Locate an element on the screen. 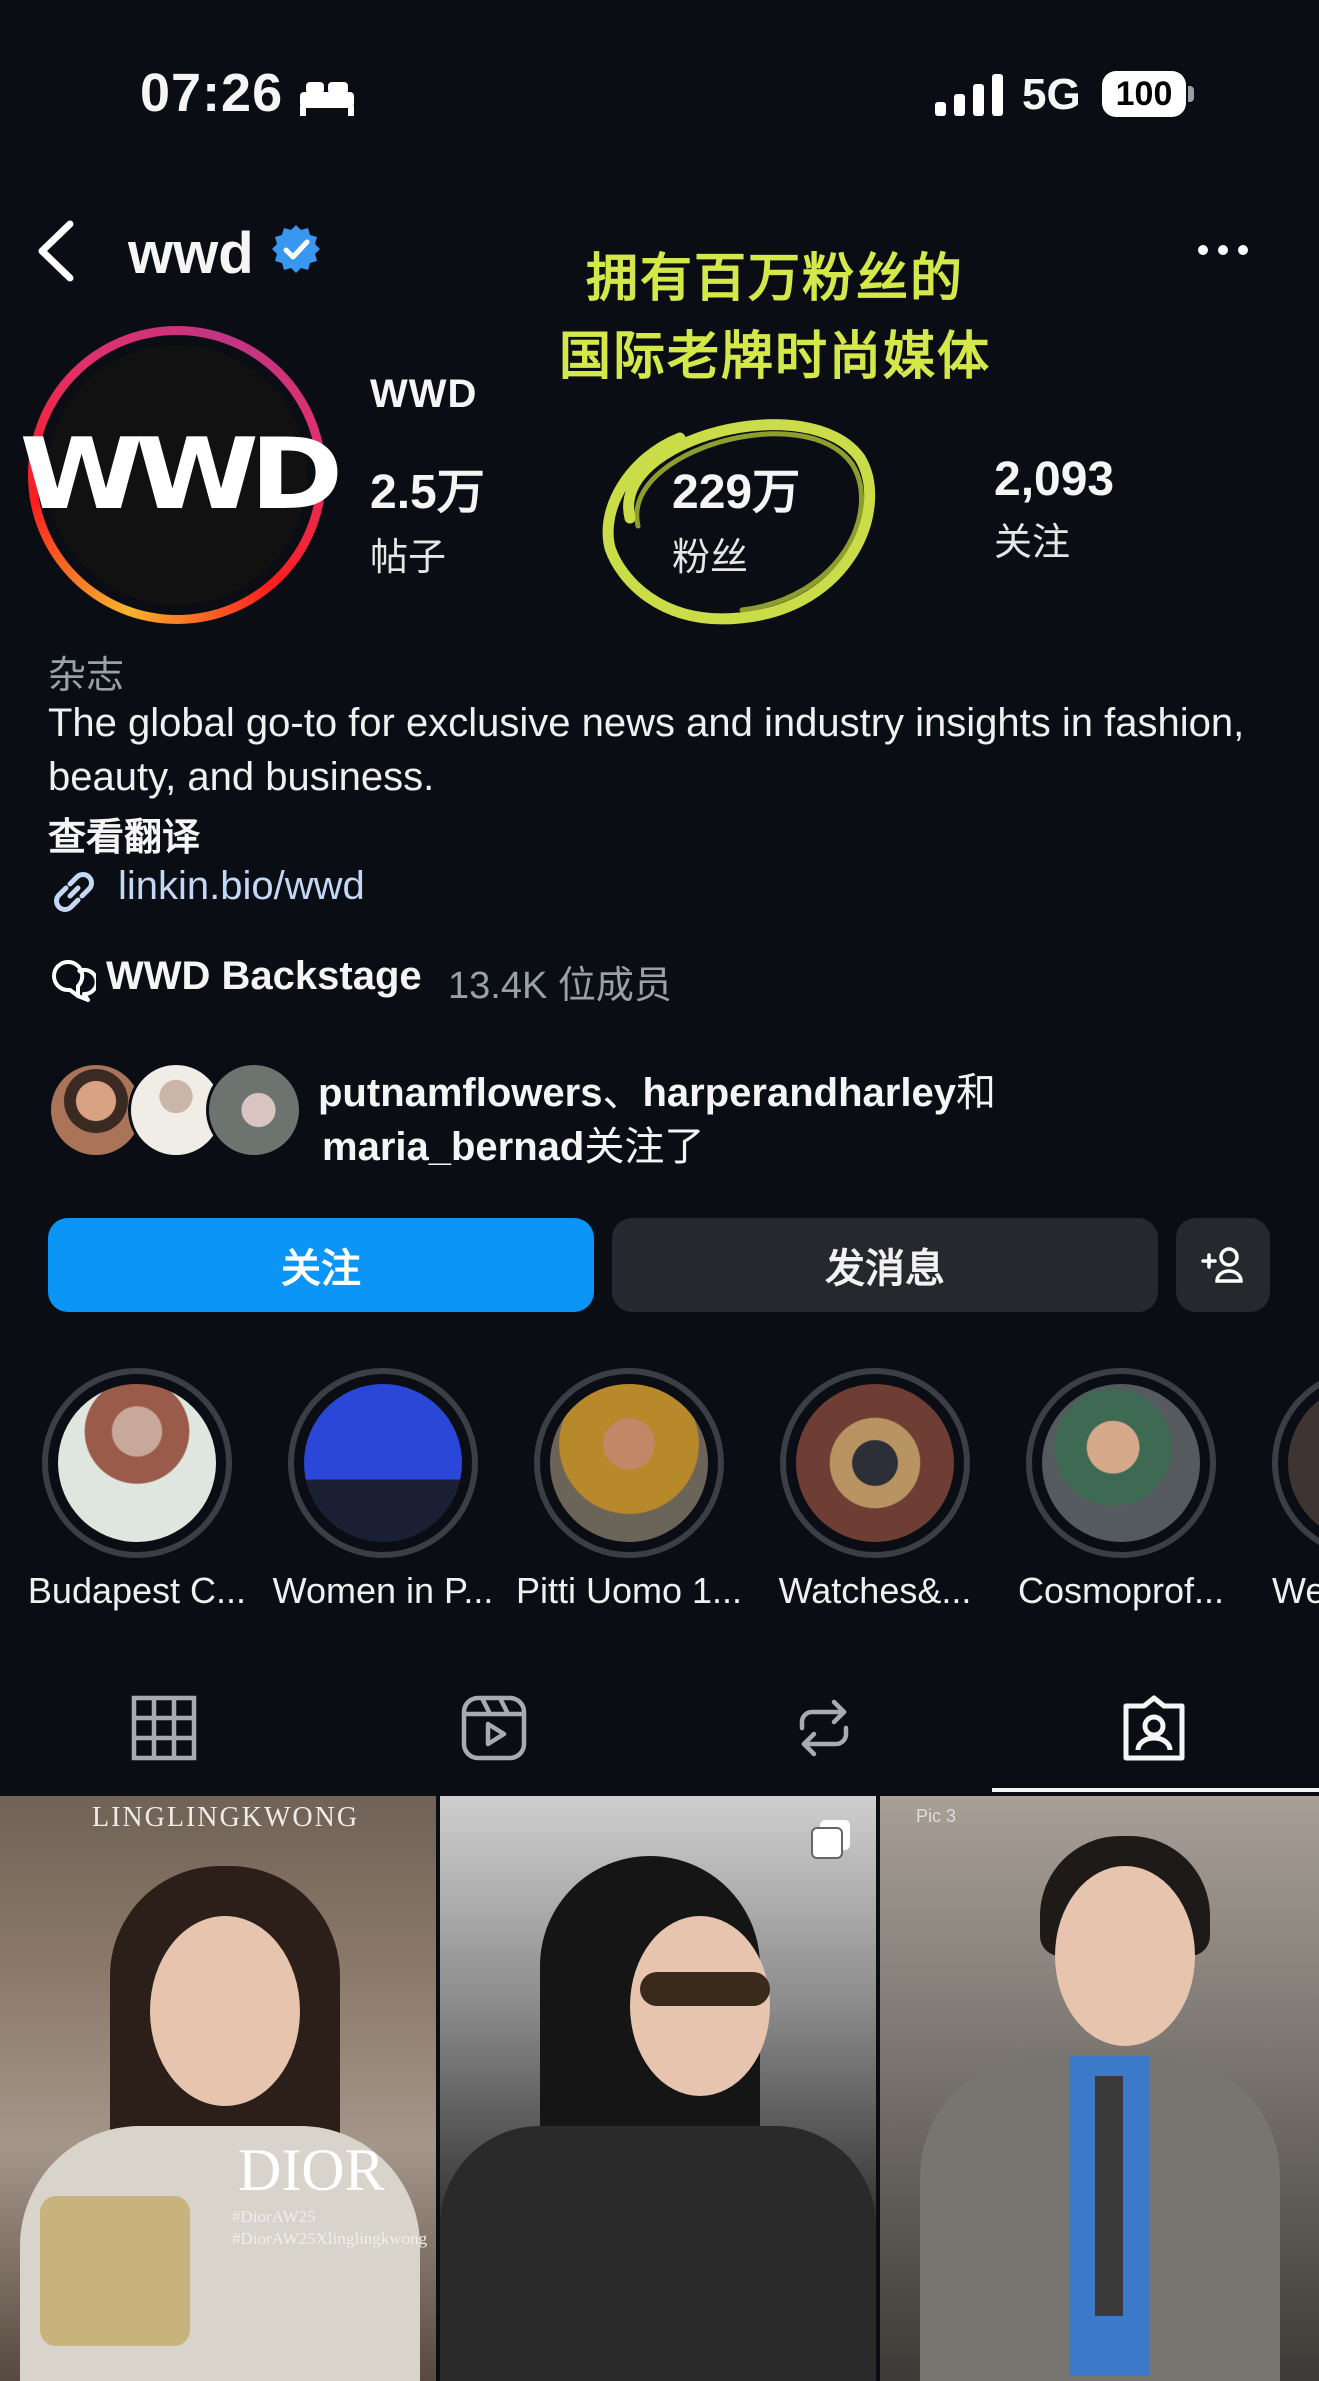  battery-icon: 100 is located at coordinates (1148, 94).